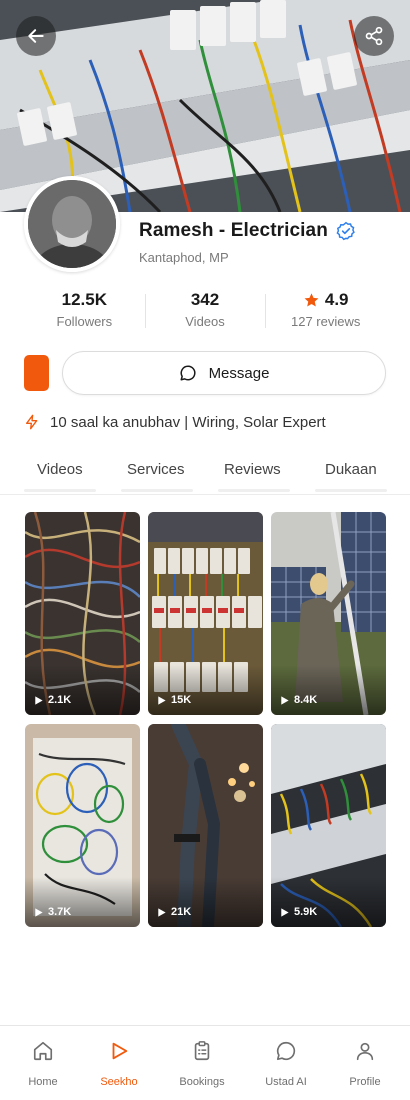 This screenshot has height=1100, width=410. I want to click on bottom-navigation: Home Seekho Bookings Ustad AI Profile, so click(205, 1062).